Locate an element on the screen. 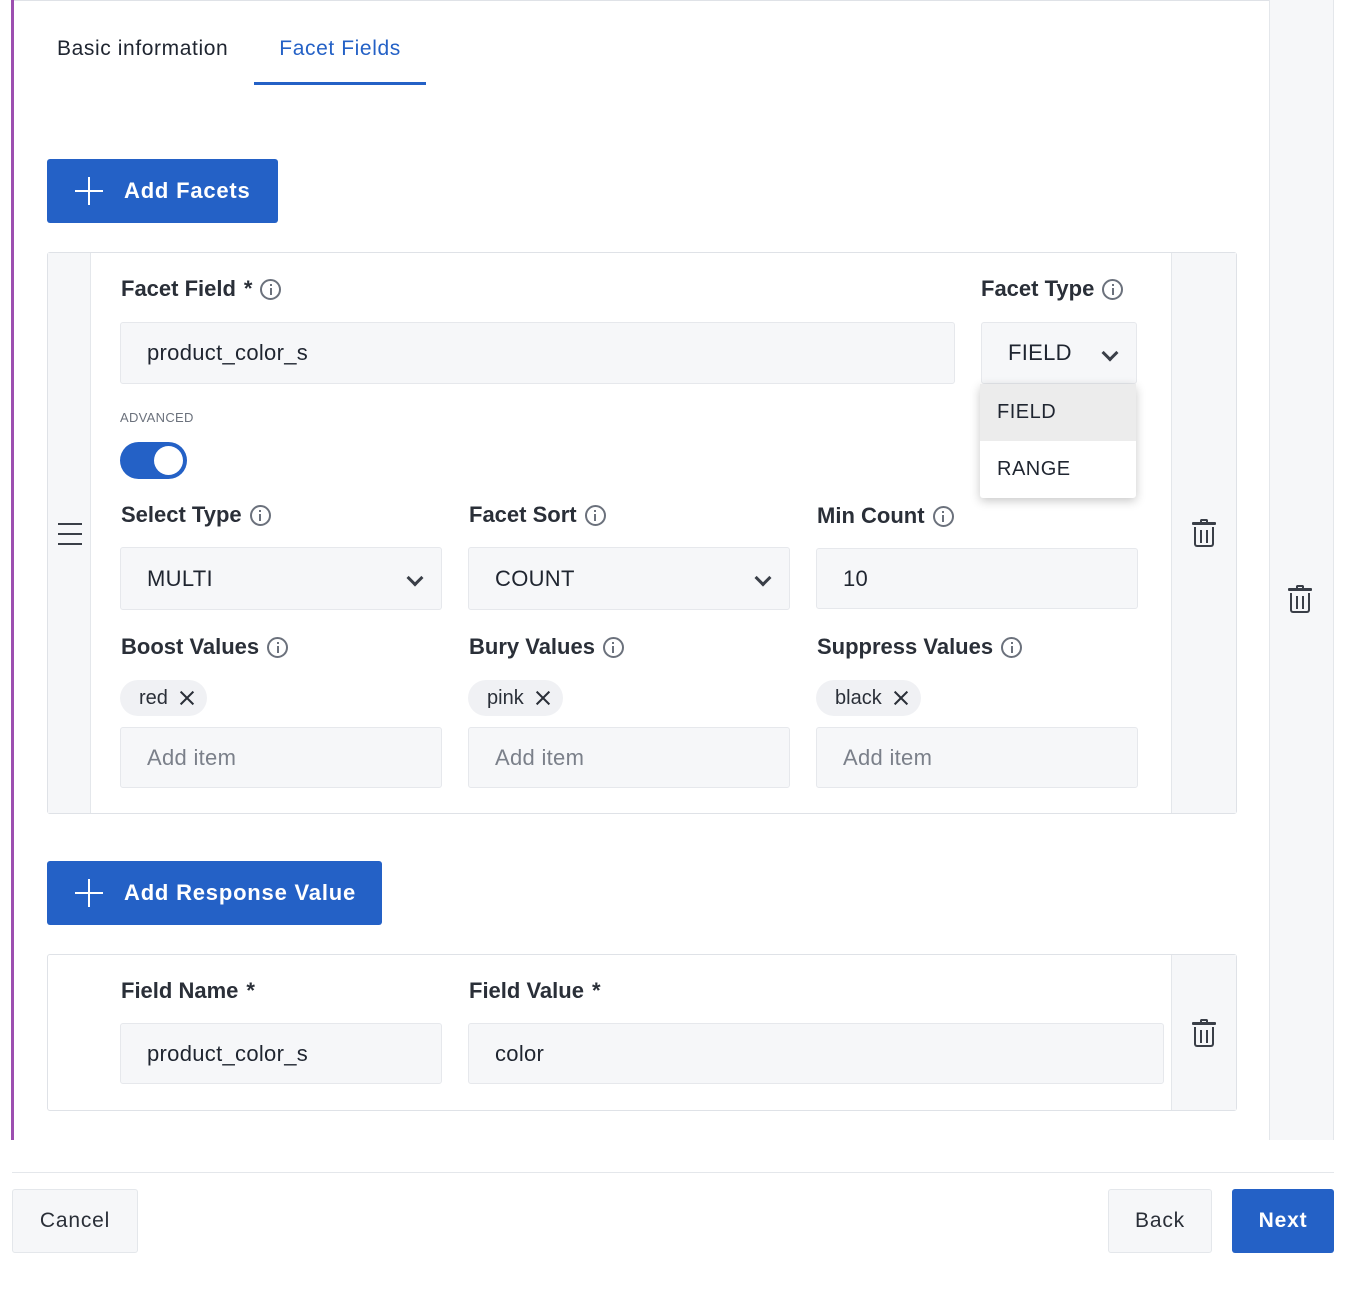 The height and width of the screenshot is (1292, 1360). rail-delete-icon is located at coordinates (1300, 599).